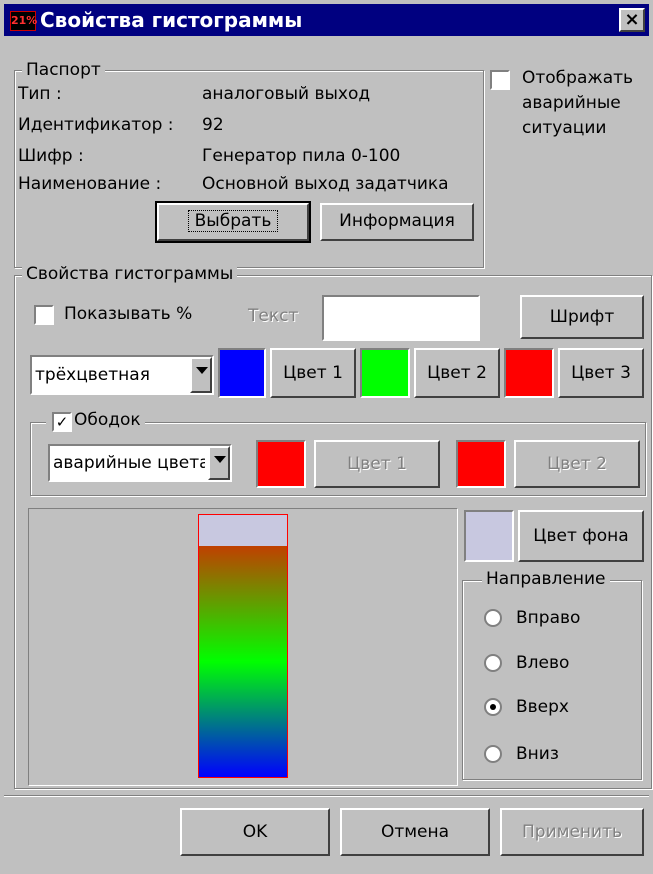  Describe the element at coordinates (129, 463) in the screenshot. I see `border-mode-value: аварийные цвета` at that location.